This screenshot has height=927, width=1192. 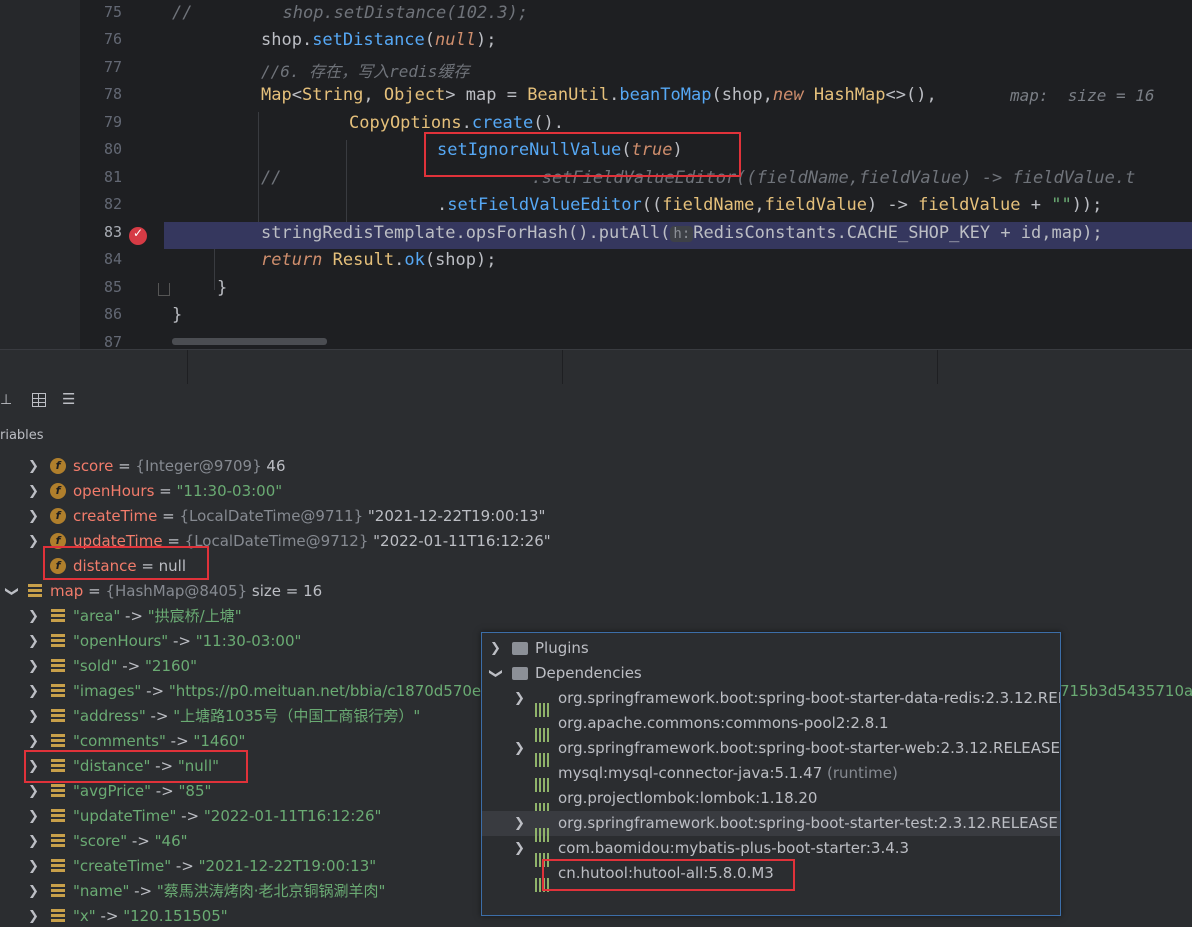 What do you see at coordinates (771, 801) in the screenshot?
I see `dependency-row: org.projectlombok:lombok:1.18.20` at bounding box center [771, 801].